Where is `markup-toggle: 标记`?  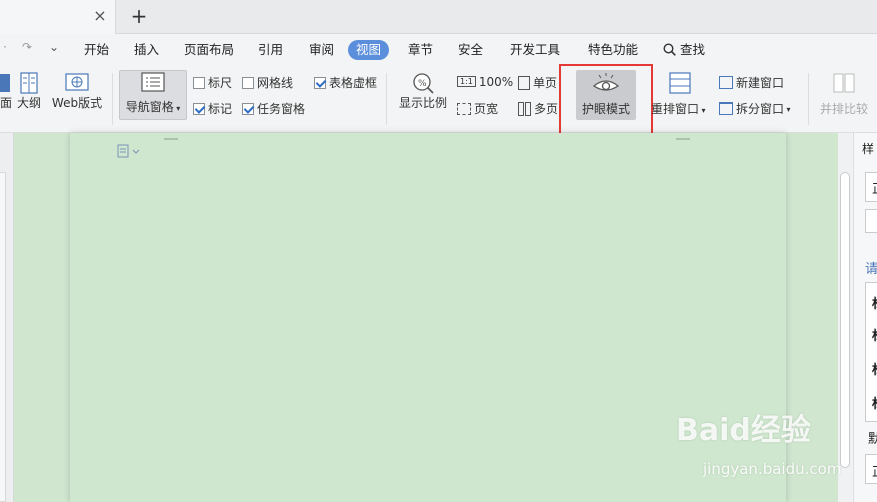
markup-toggle: 标记 is located at coordinates (212, 108).